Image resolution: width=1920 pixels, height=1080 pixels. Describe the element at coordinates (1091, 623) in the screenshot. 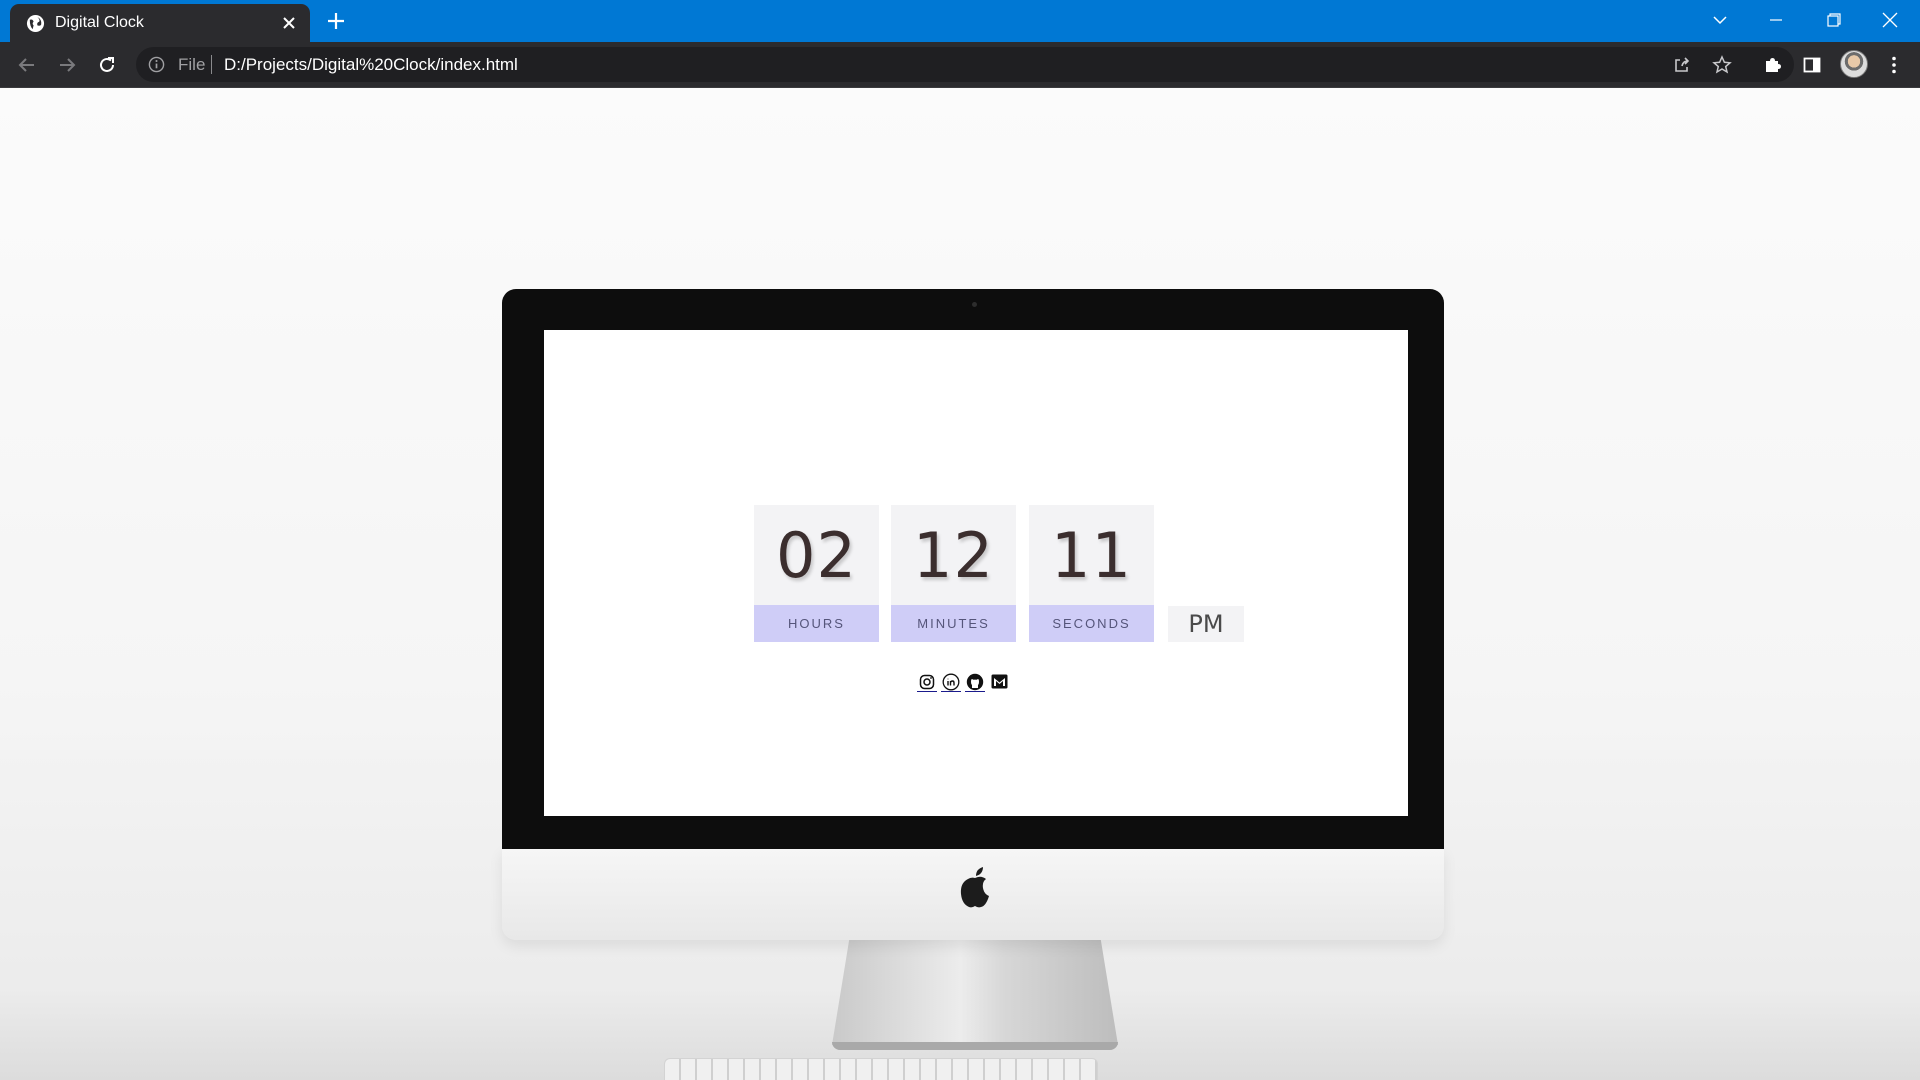

I see `seconds-label: SECONDS` at that location.